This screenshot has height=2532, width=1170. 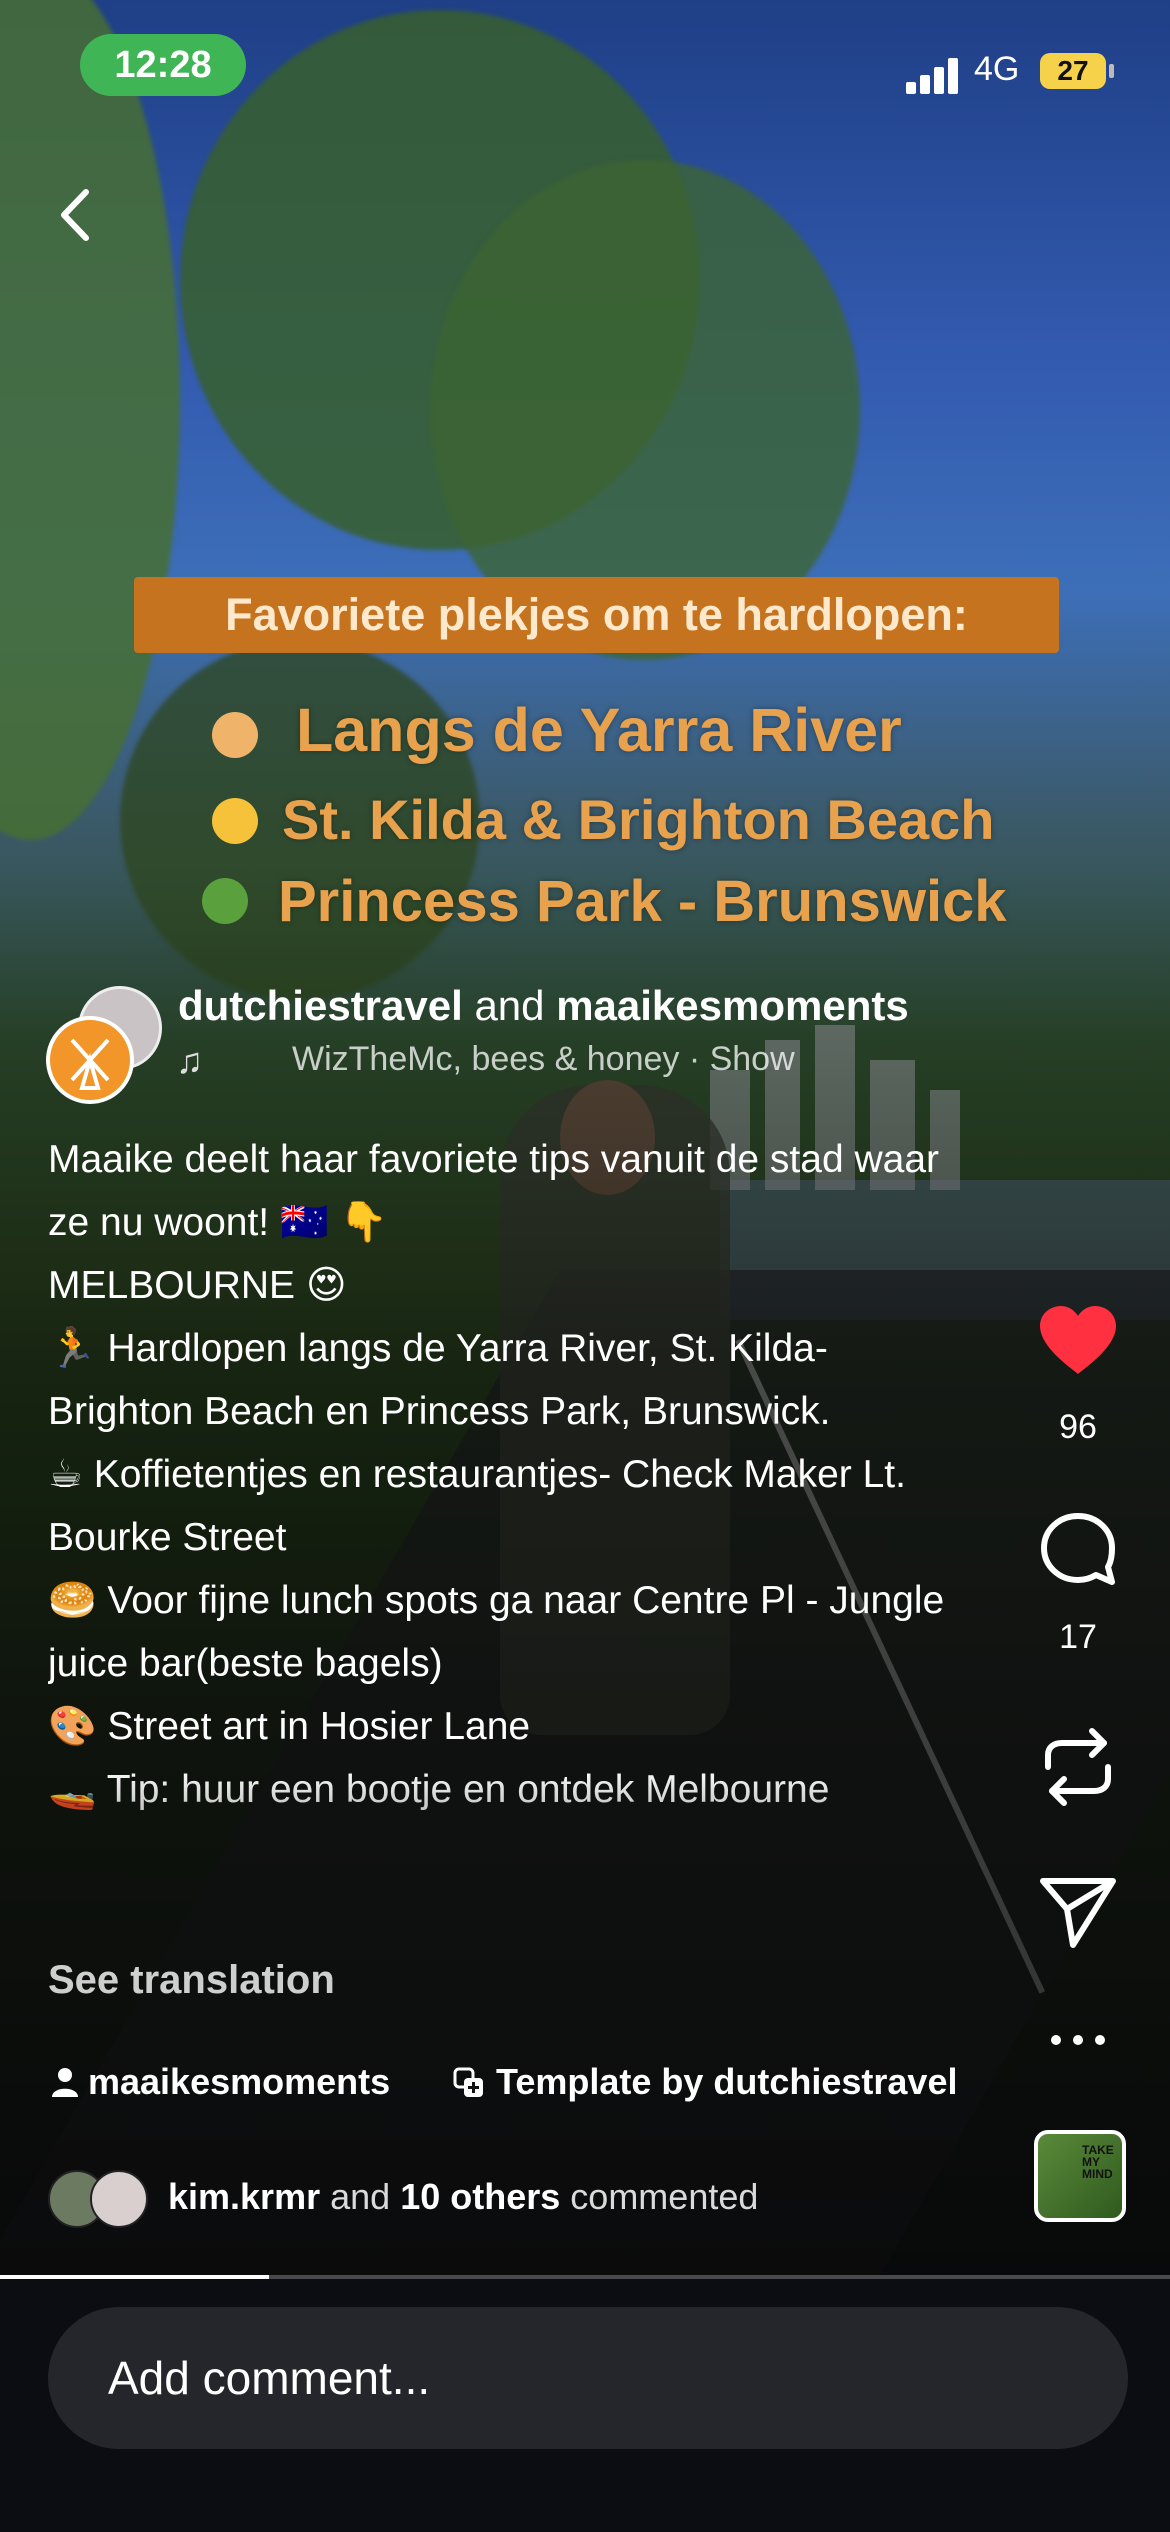 What do you see at coordinates (727, 2081) in the screenshot?
I see `template-label: Template by dutchiestravel` at bounding box center [727, 2081].